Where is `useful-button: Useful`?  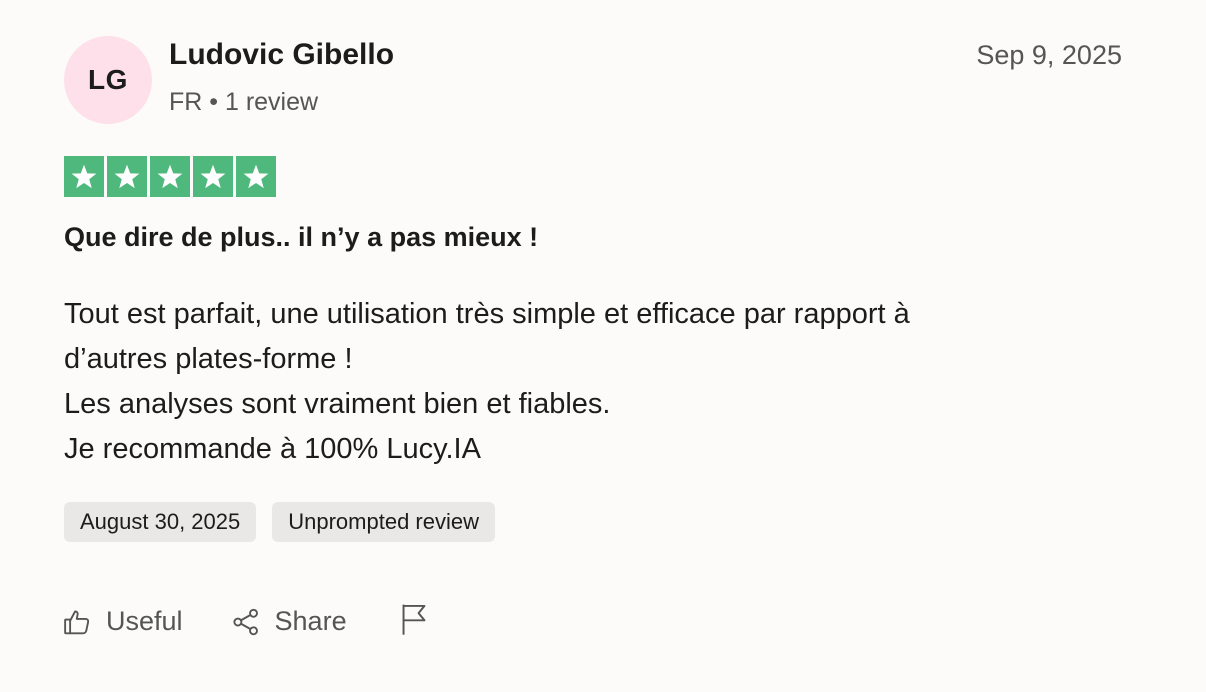
useful-button: Useful is located at coordinates (122, 621).